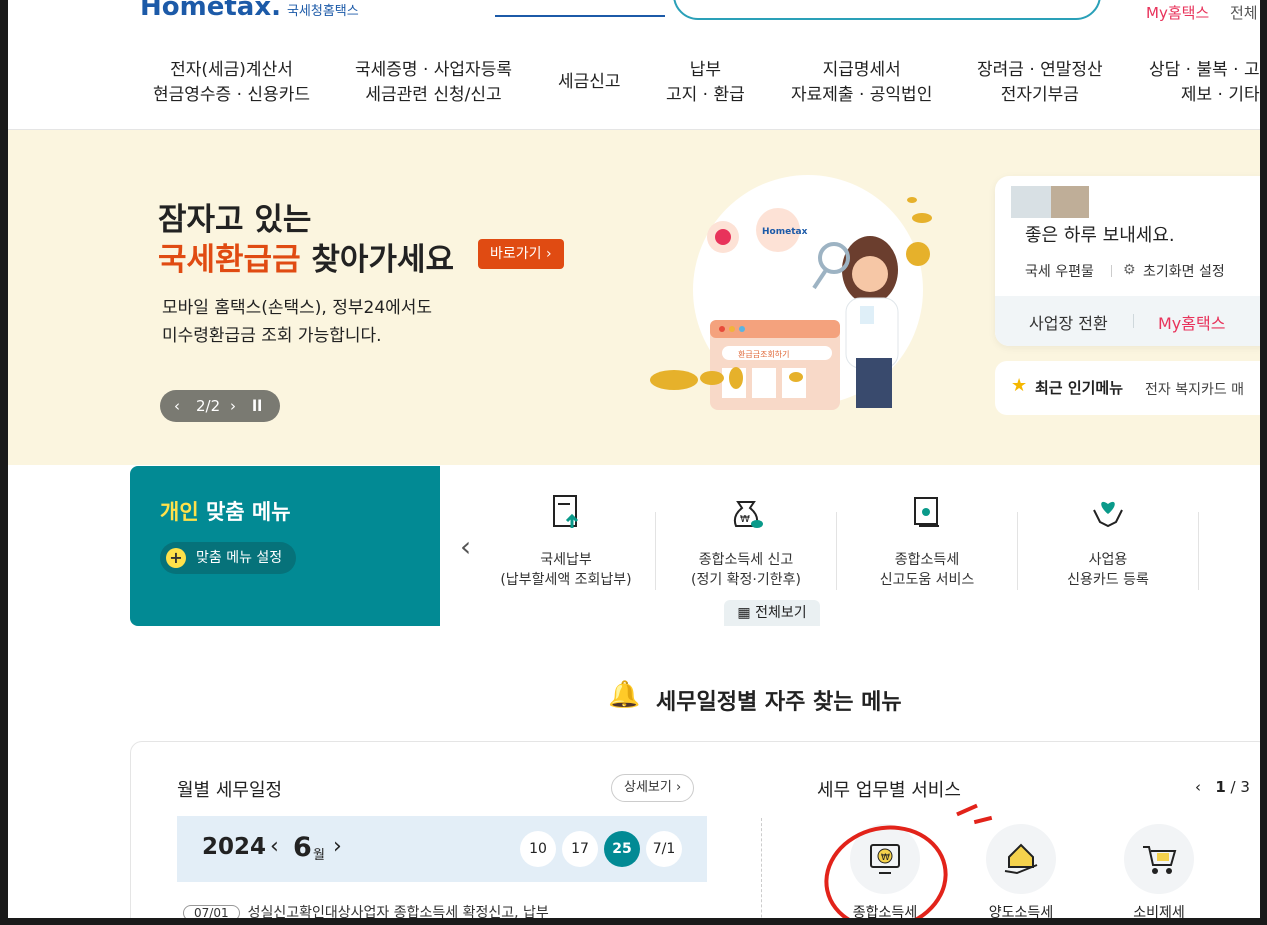 The height and width of the screenshot is (925, 1267). What do you see at coordinates (234, 847) in the screenshot?
I see `calendar-year: 2024` at bounding box center [234, 847].